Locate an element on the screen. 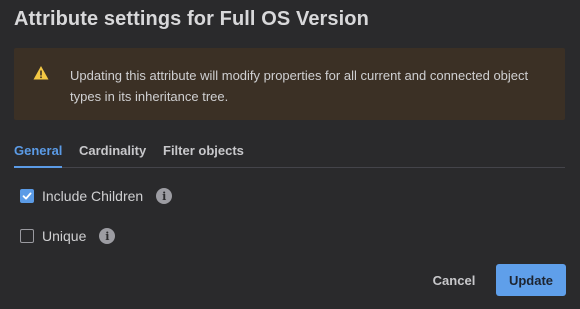  include-children-checkbox is located at coordinates (27, 196).